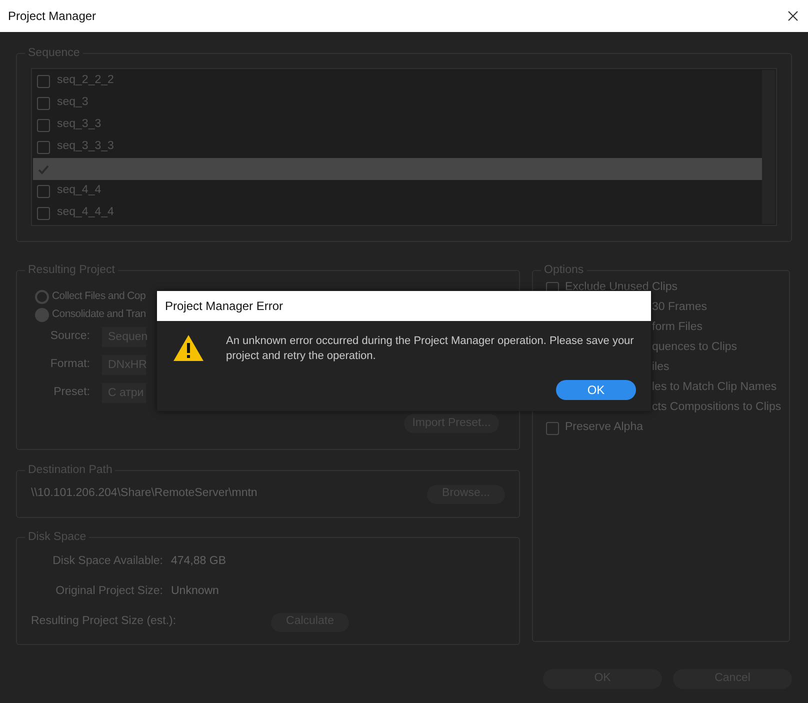  What do you see at coordinates (768, 147) in the screenshot?
I see `scrollbar-track` at bounding box center [768, 147].